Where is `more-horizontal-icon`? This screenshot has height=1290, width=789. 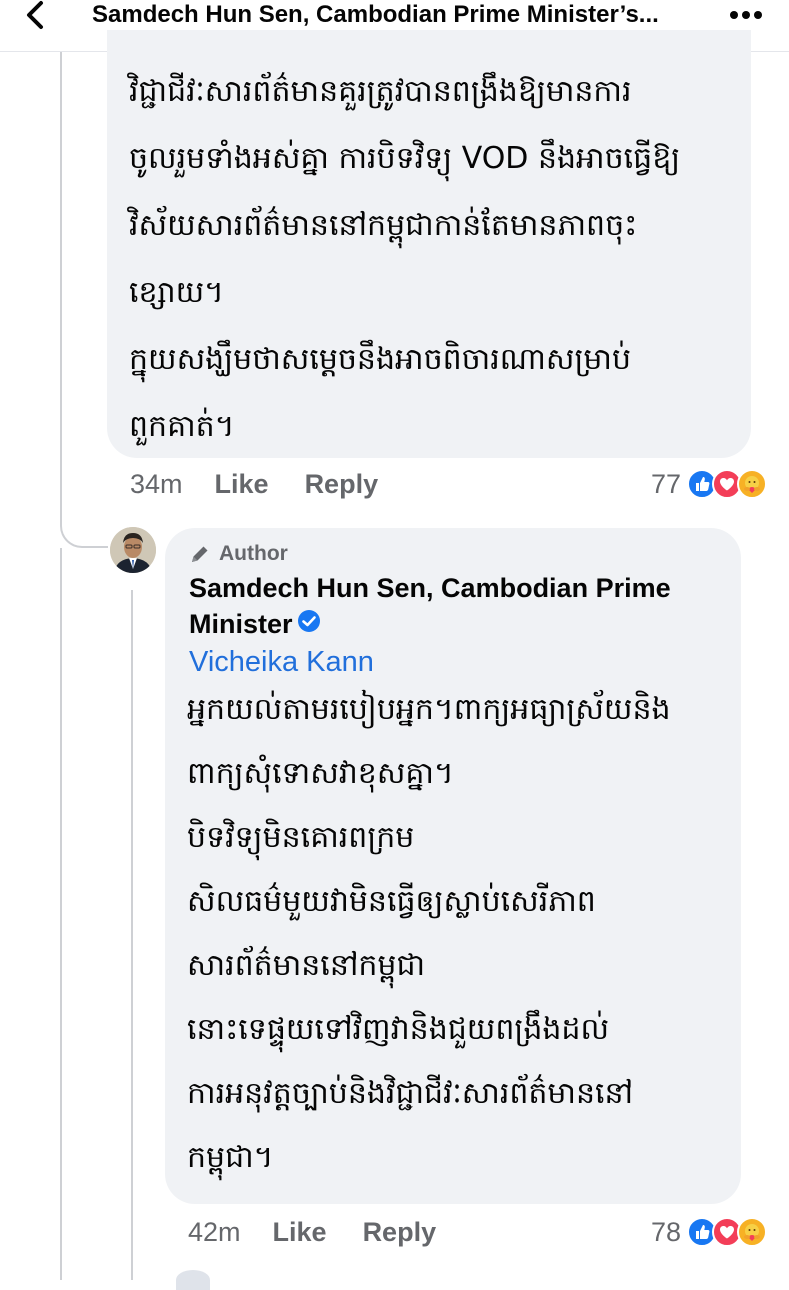
more-horizontal-icon is located at coordinates (746, 15).